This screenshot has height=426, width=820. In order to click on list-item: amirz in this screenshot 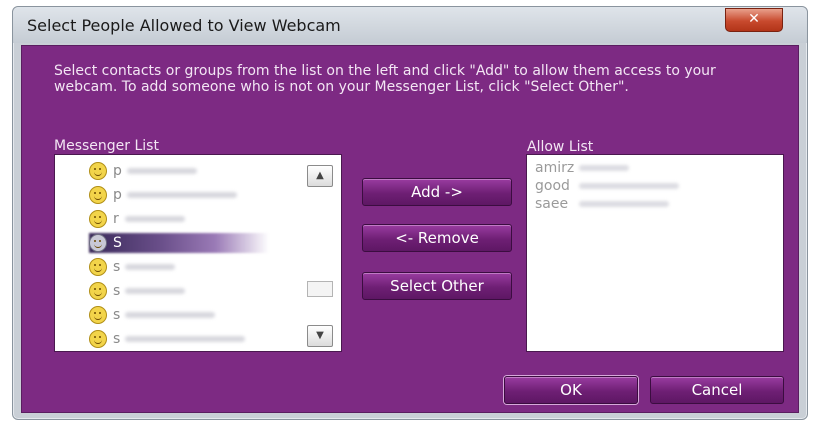, I will do `click(582, 168)`.